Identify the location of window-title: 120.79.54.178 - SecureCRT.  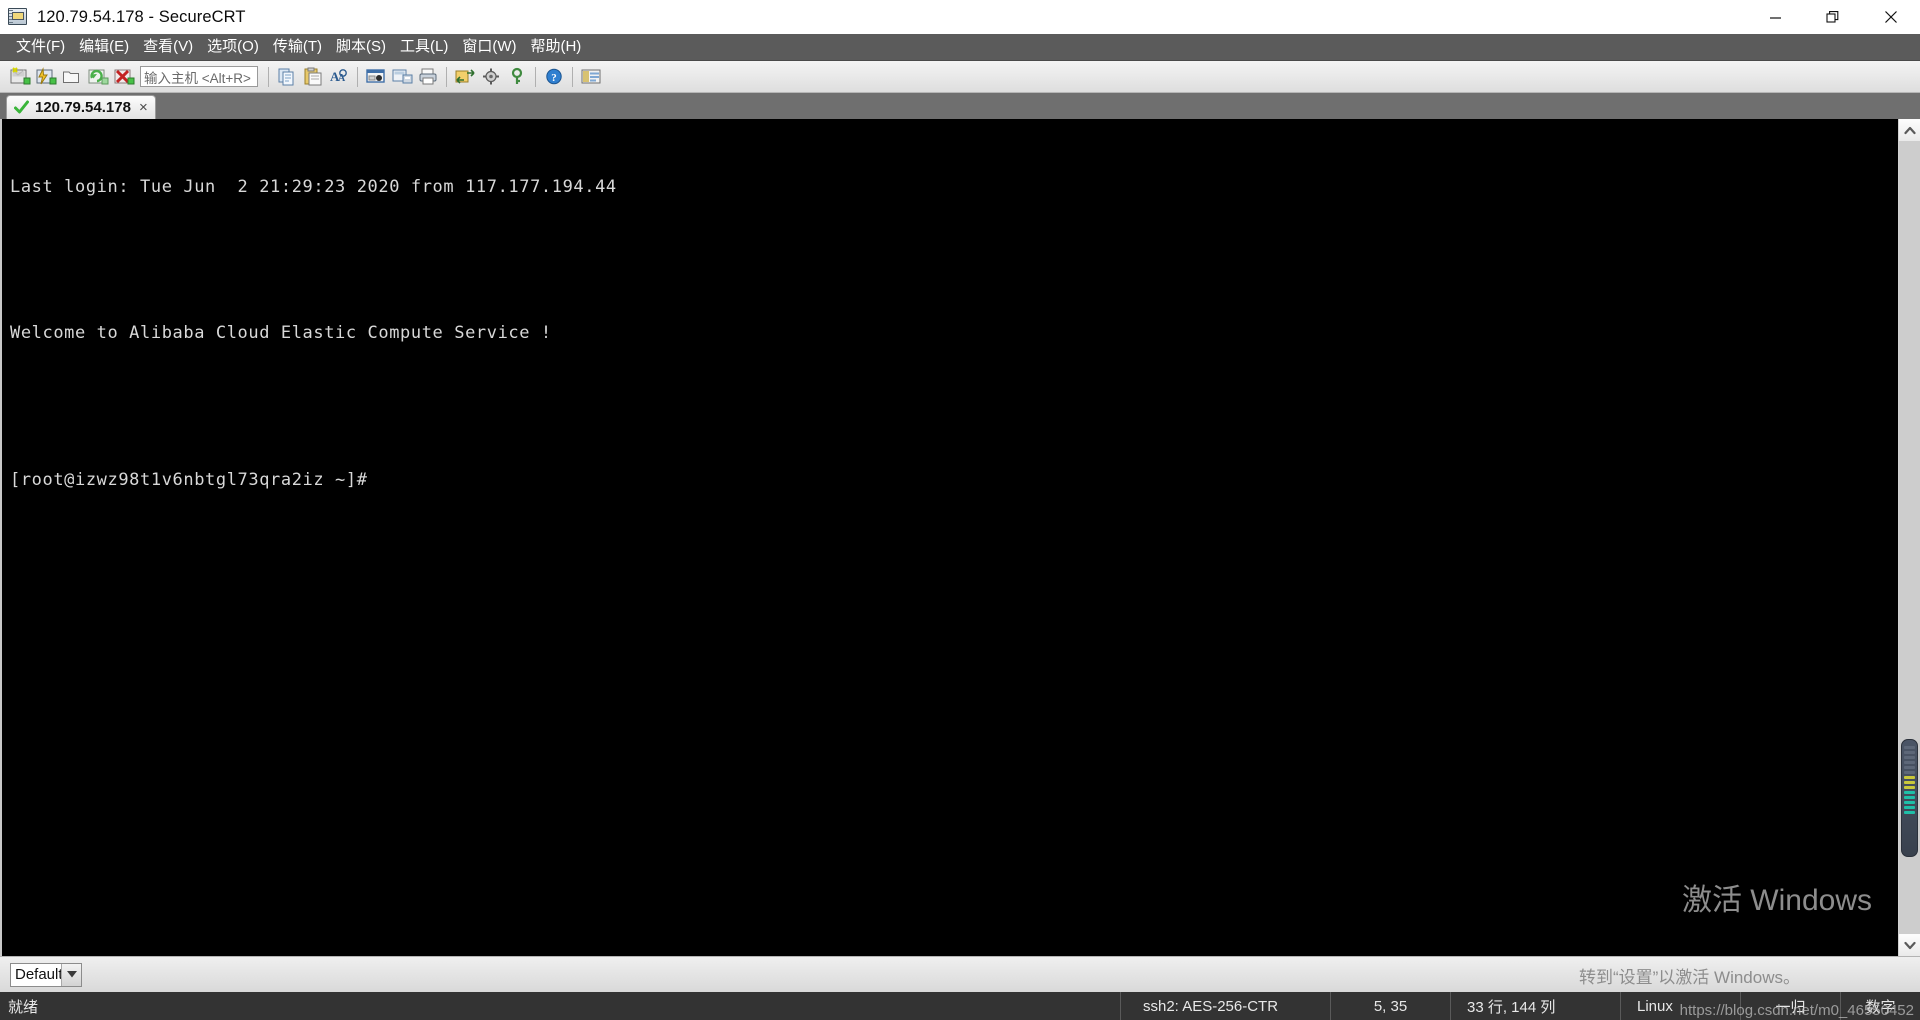
(141, 16).